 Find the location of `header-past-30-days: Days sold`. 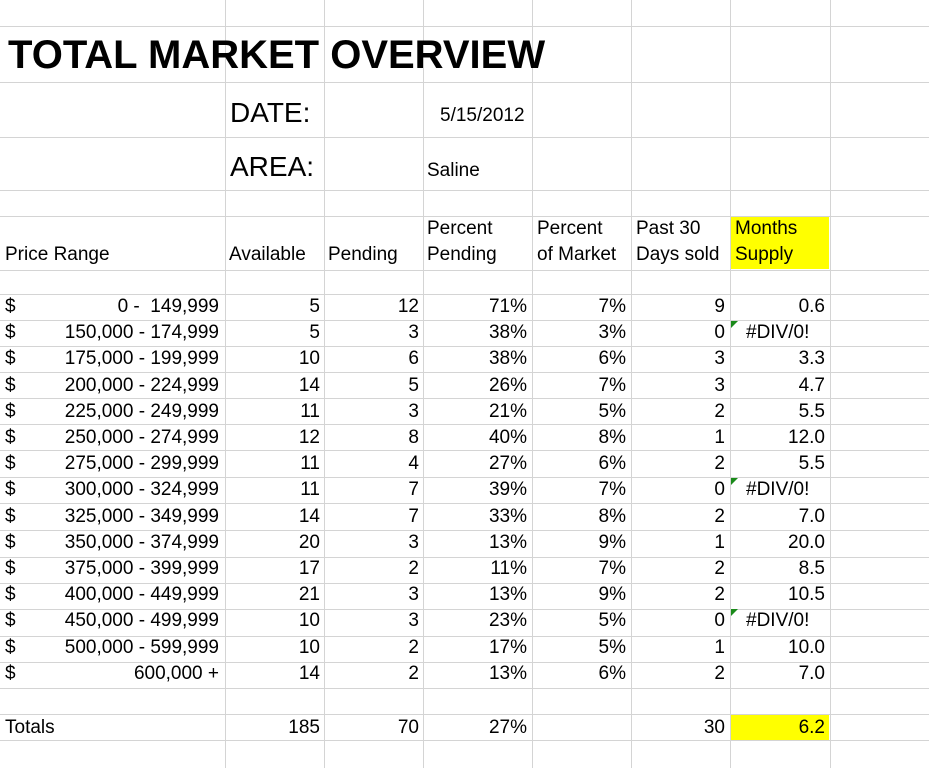

header-past-30-days: Days sold is located at coordinates (678, 254).